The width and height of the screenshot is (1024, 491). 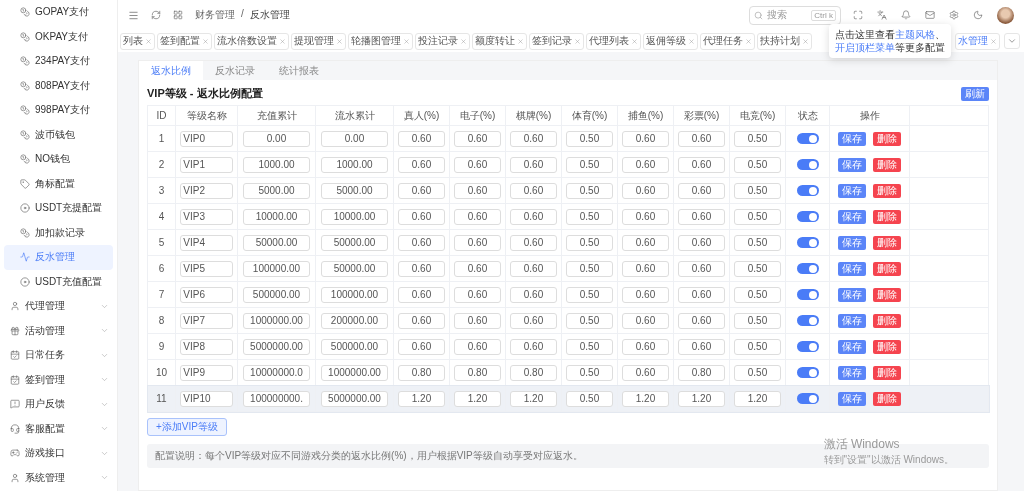 I want to click on sidebar-item: 波币钱包, so click(x=58, y=134).